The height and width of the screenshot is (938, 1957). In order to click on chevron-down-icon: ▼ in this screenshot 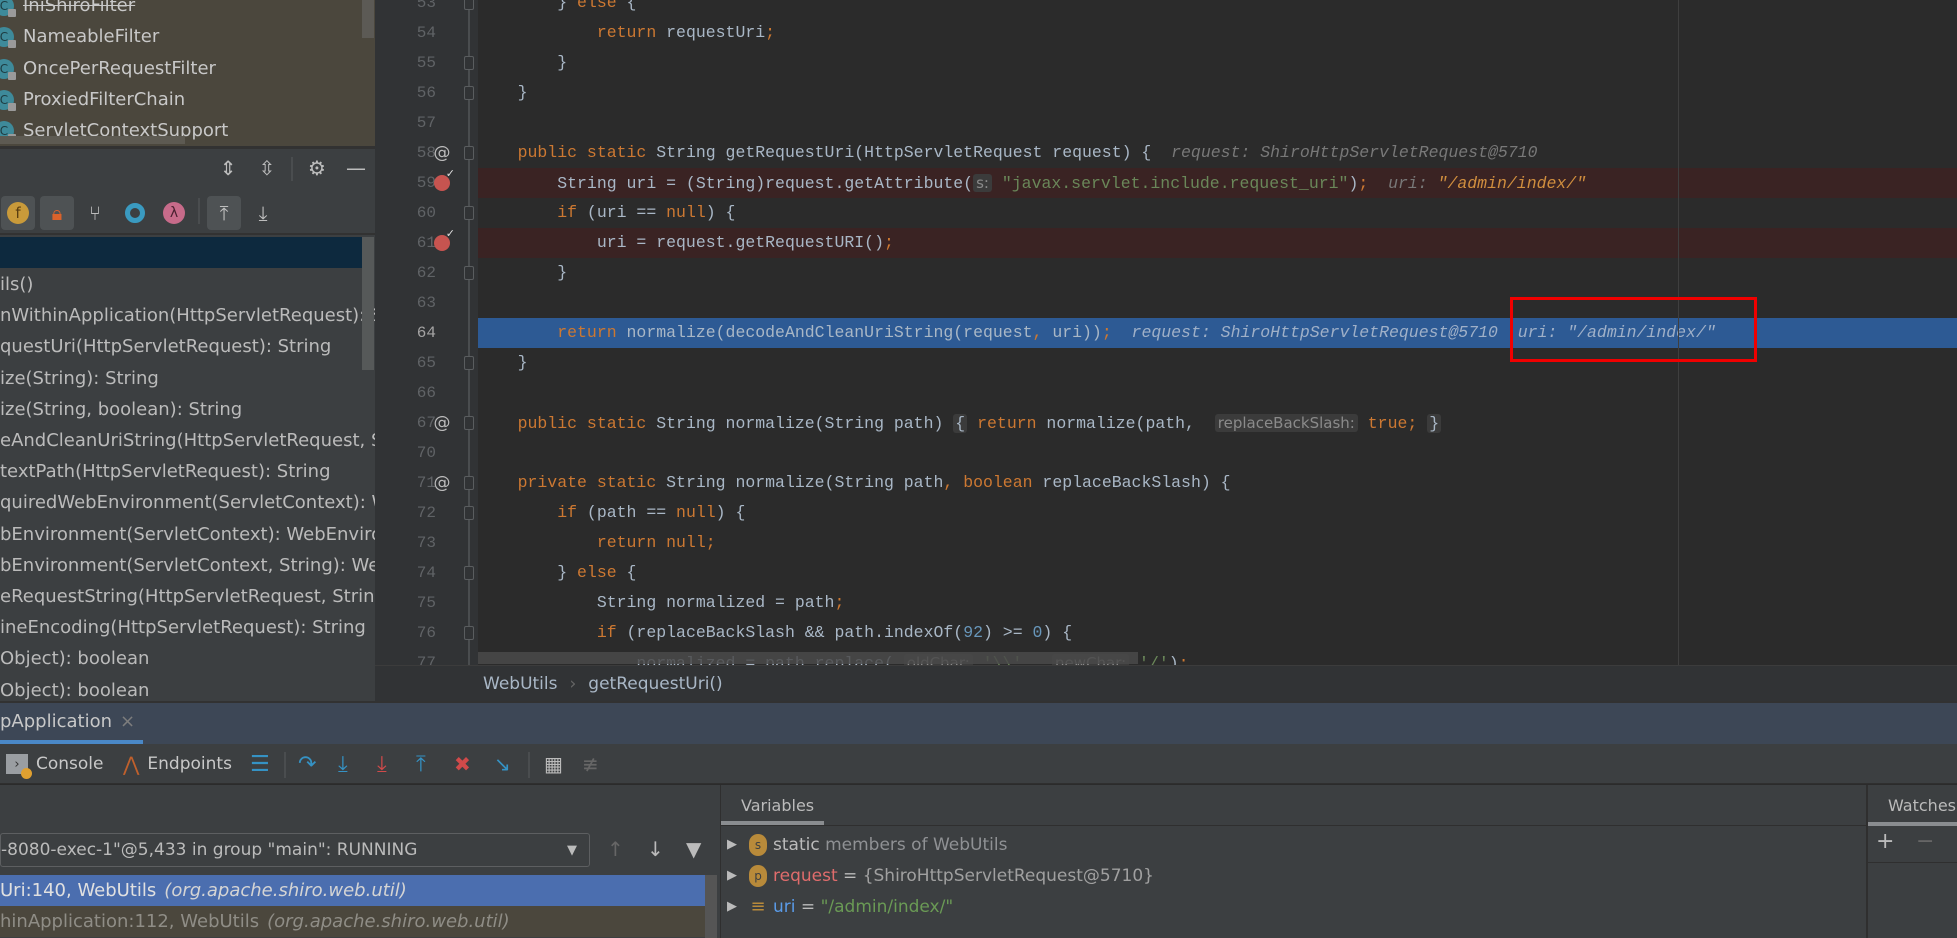, I will do `click(572, 850)`.